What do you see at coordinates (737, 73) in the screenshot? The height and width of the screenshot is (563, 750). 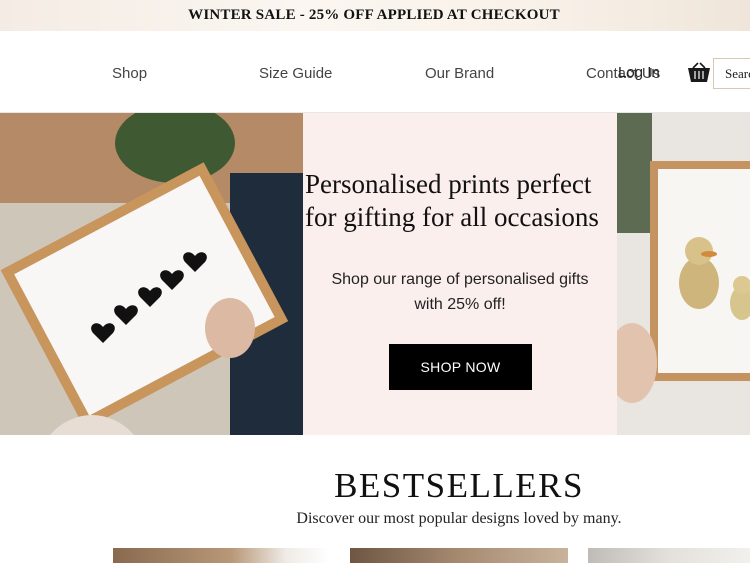 I see `search-text: Search` at bounding box center [737, 73].